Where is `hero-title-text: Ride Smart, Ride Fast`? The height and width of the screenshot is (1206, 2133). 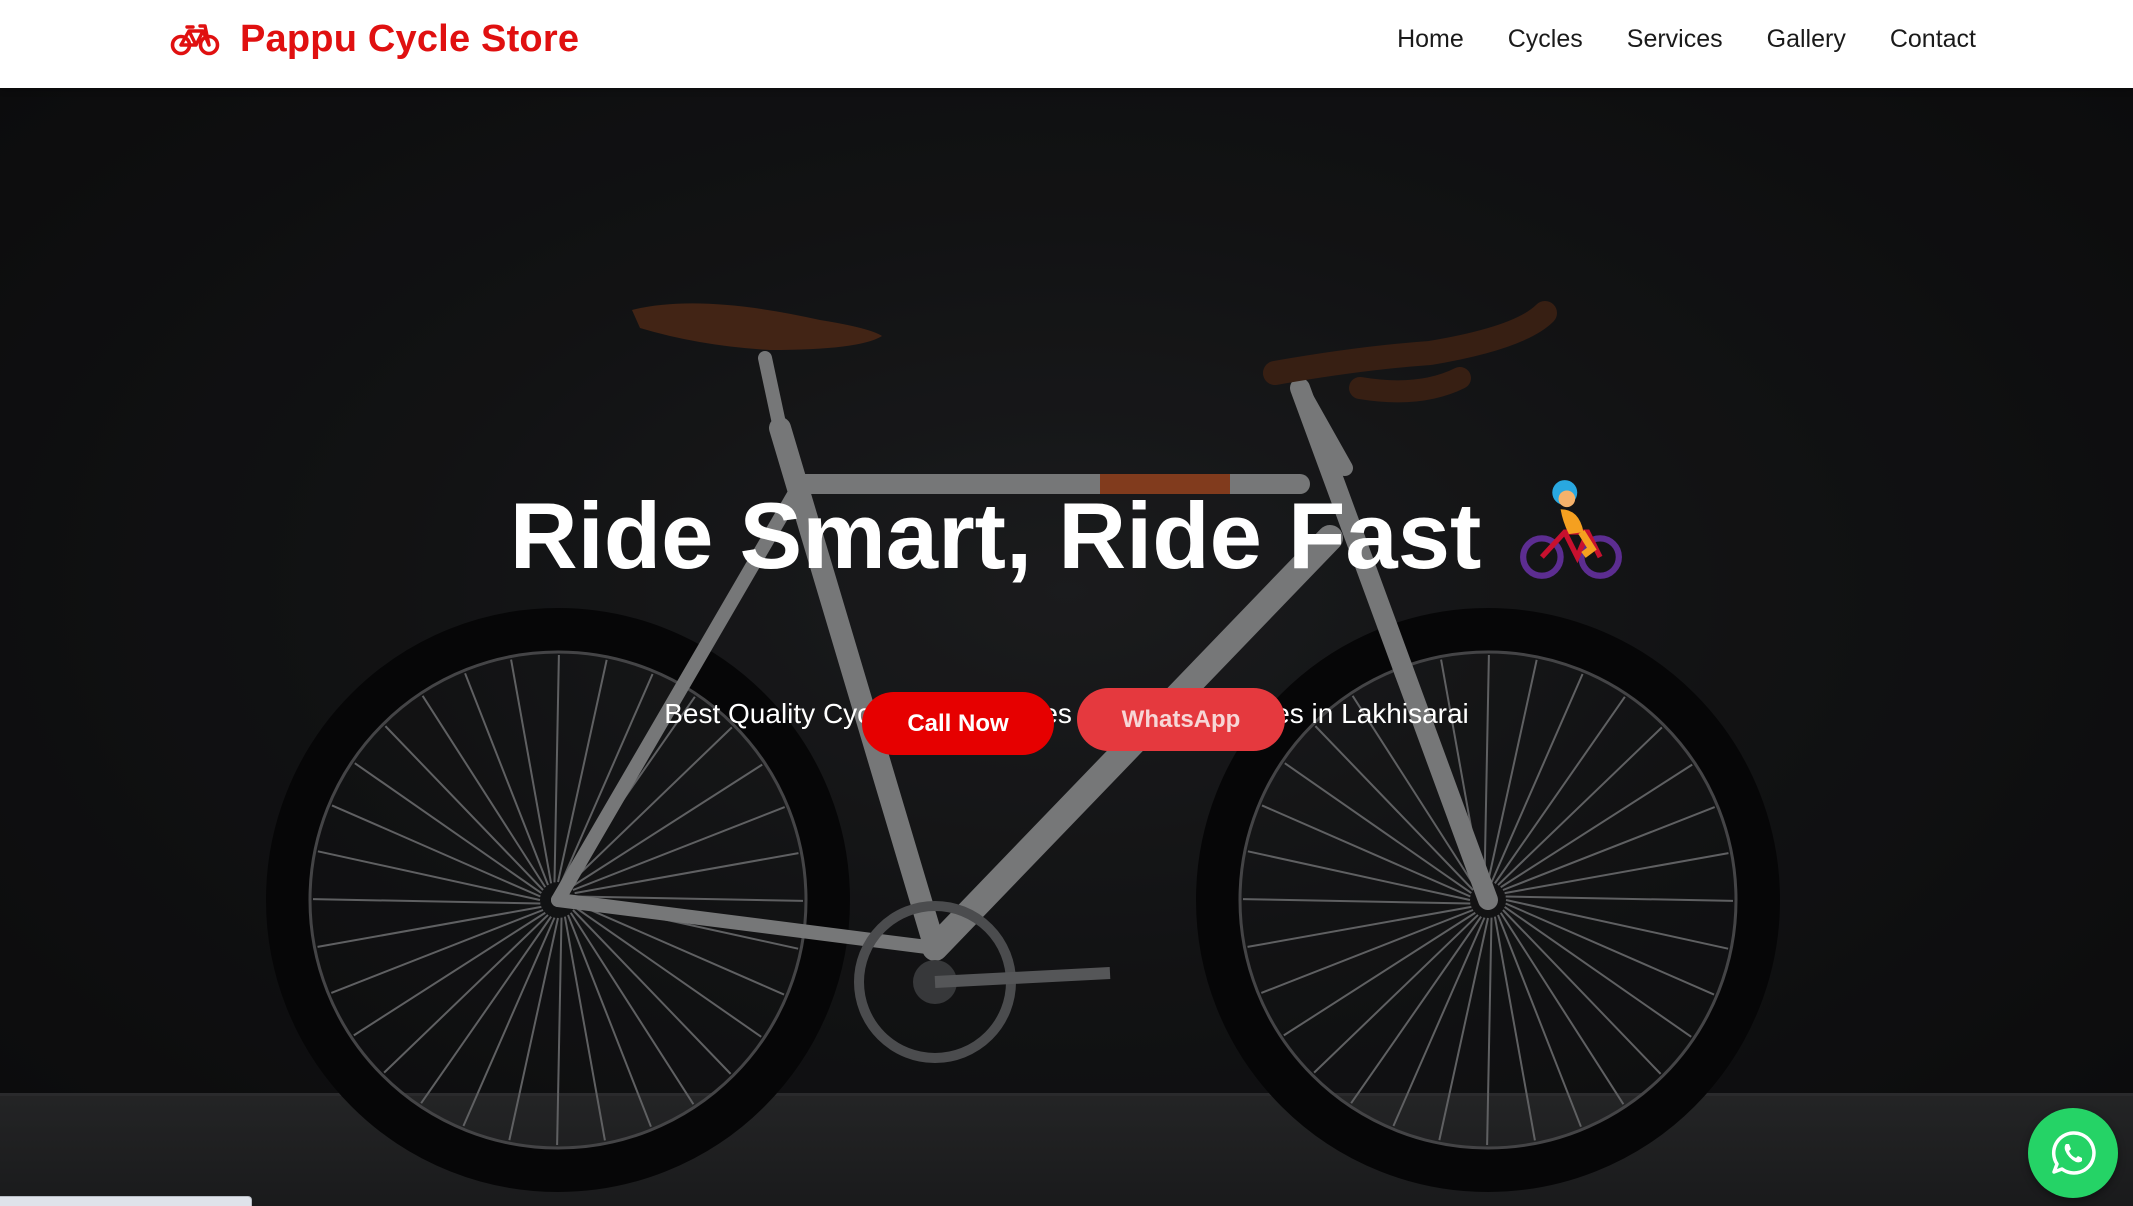
hero-title-text: Ride Smart, Ride Fast is located at coordinates (995, 535).